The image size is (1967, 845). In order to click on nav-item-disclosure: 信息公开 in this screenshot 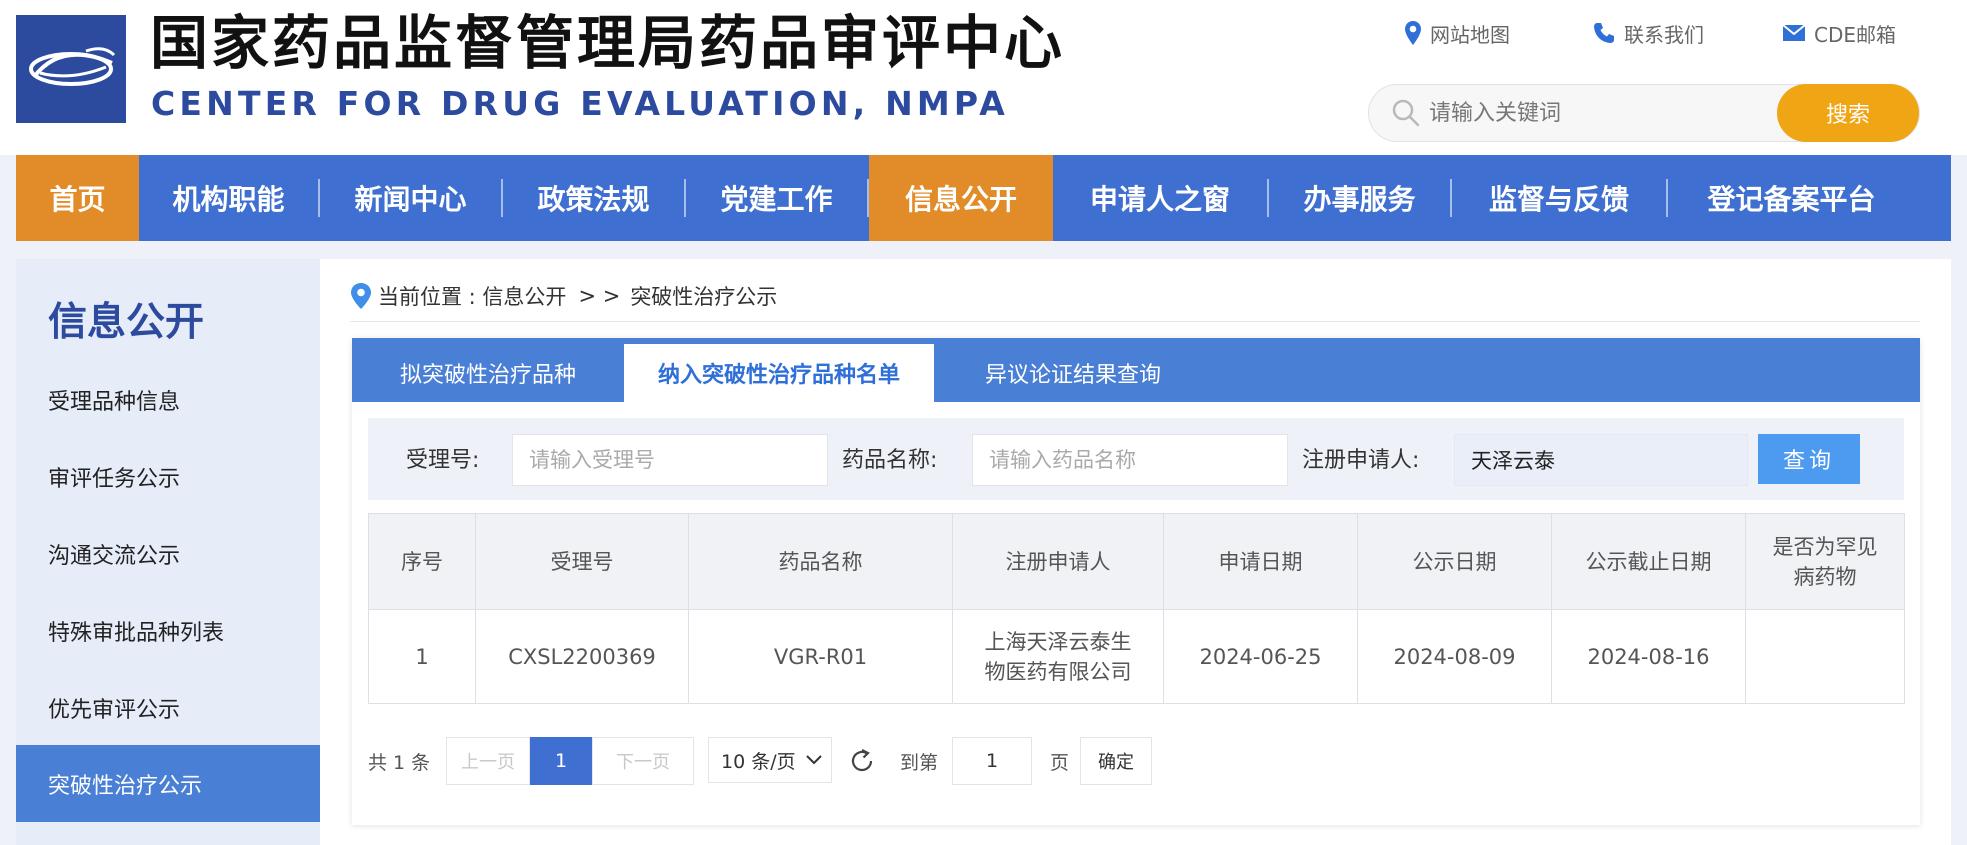, I will do `click(961, 198)`.